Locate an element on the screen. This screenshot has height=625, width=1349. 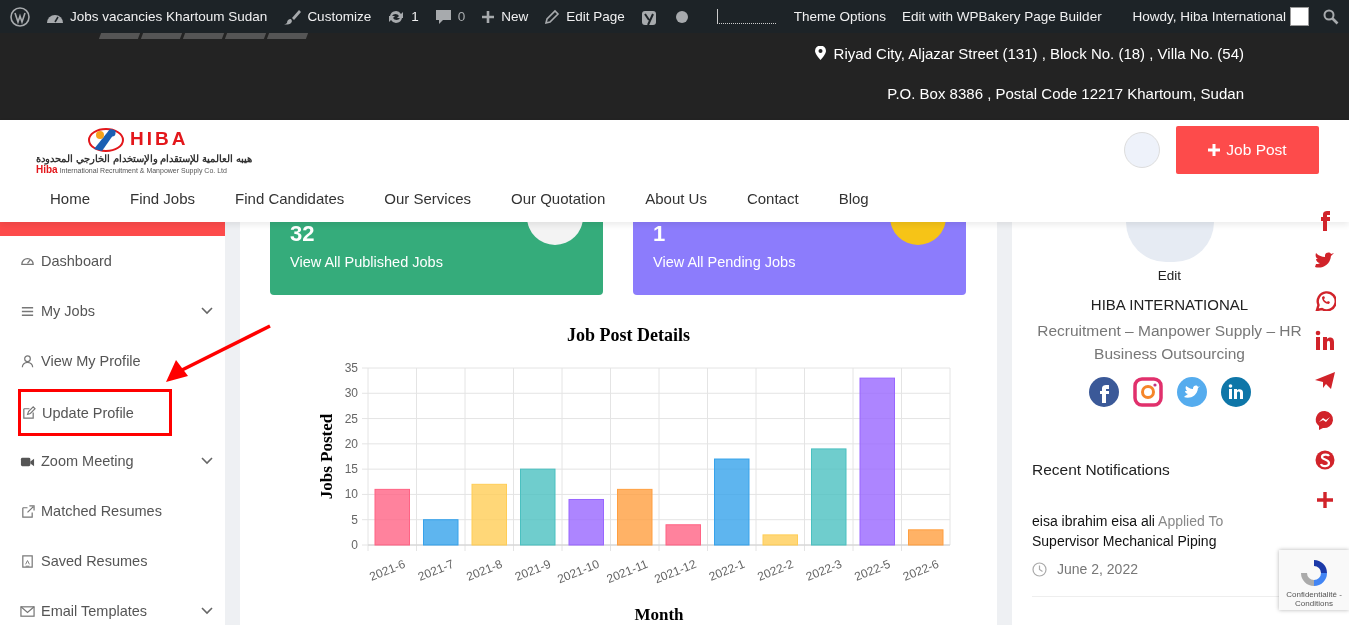
facebook-icon is located at coordinates (1103, 392).